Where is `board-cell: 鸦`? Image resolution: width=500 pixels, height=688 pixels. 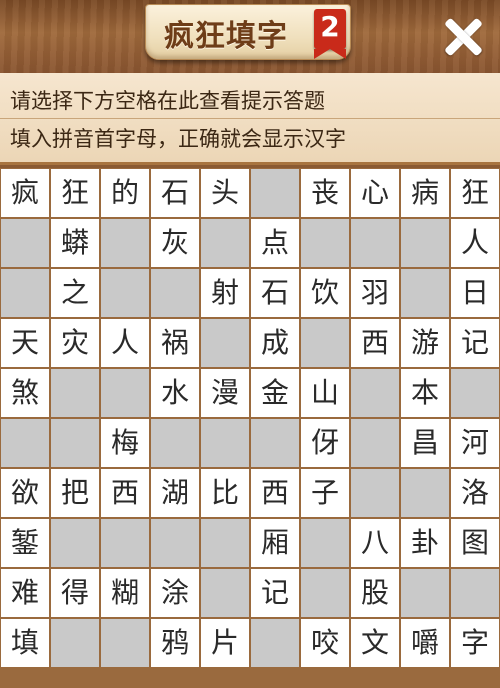 board-cell: 鸦 is located at coordinates (175, 643).